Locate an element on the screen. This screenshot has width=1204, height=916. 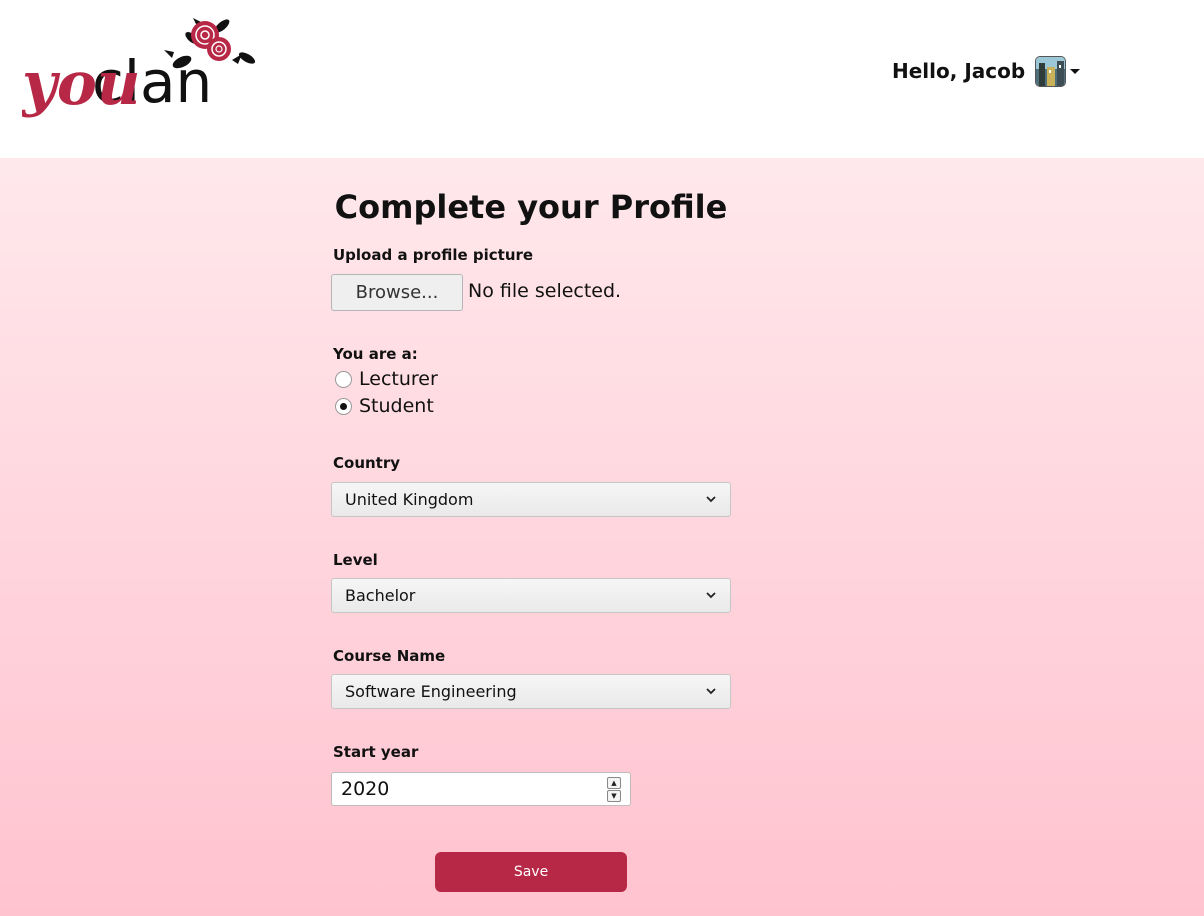
level-value: Bachelor is located at coordinates (380, 595).